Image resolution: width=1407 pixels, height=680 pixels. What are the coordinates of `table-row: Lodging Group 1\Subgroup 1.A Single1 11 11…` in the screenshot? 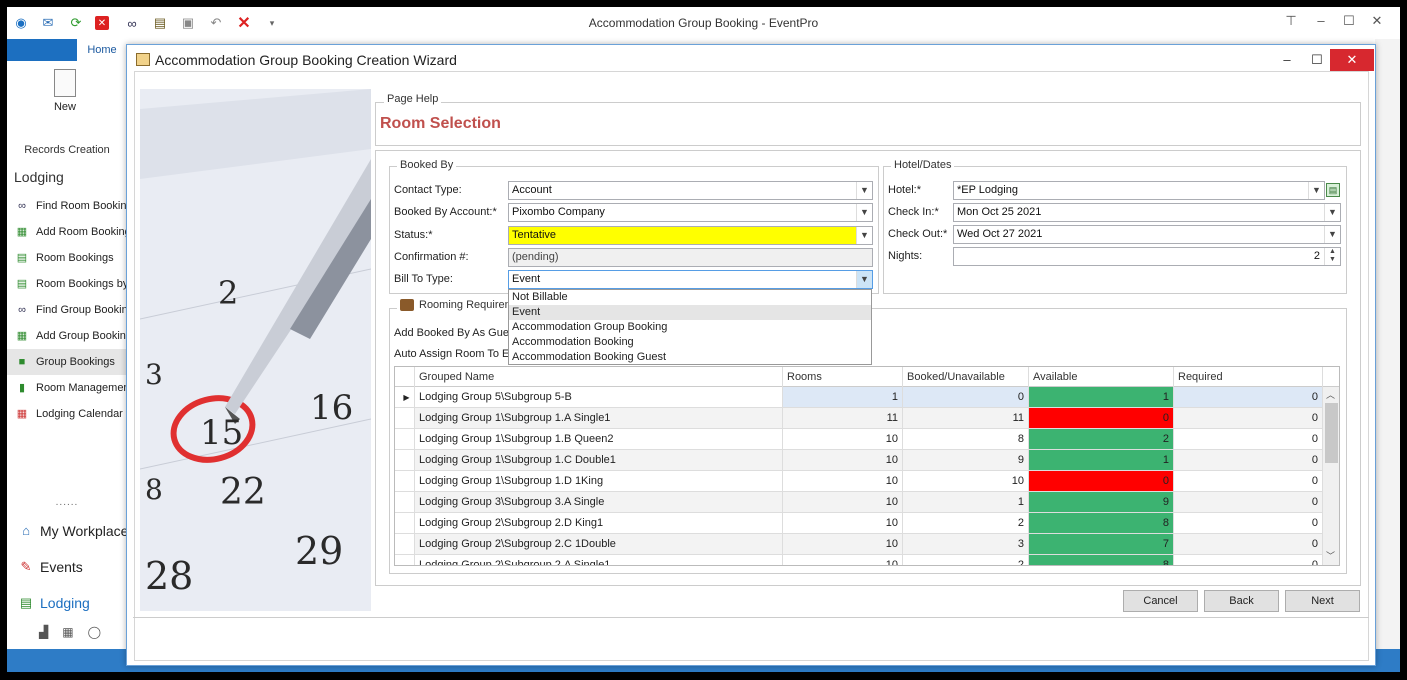 It's located at (859, 418).